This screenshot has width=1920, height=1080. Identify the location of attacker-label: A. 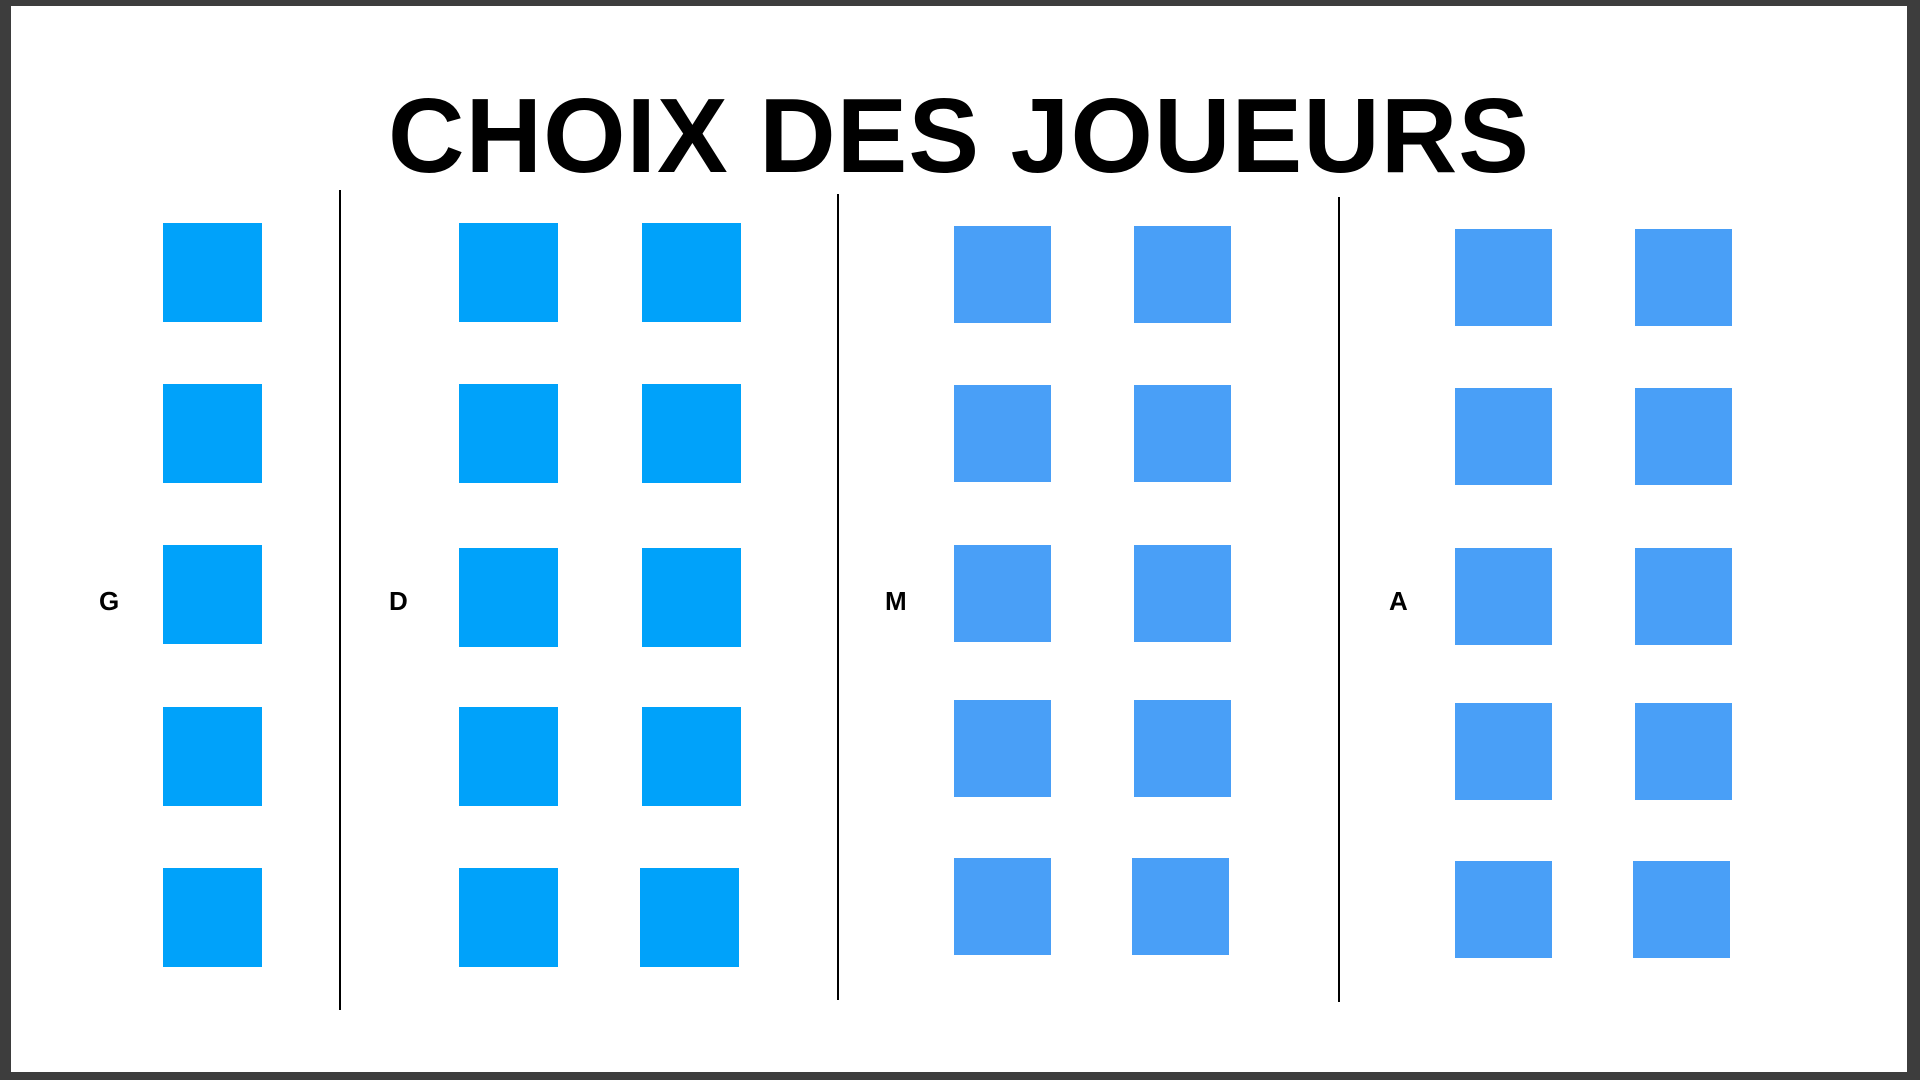
(1398, 601).